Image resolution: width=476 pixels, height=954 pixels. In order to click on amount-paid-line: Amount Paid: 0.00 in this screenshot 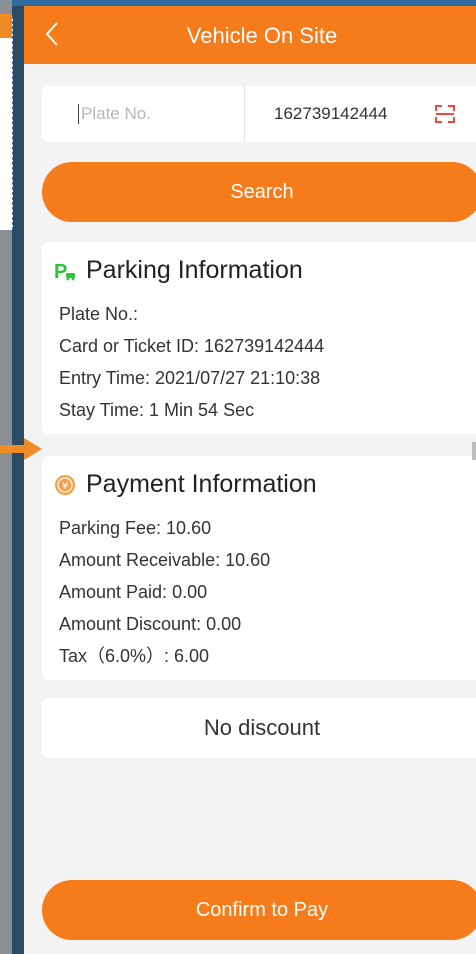, I will do `click(133, 592)`.